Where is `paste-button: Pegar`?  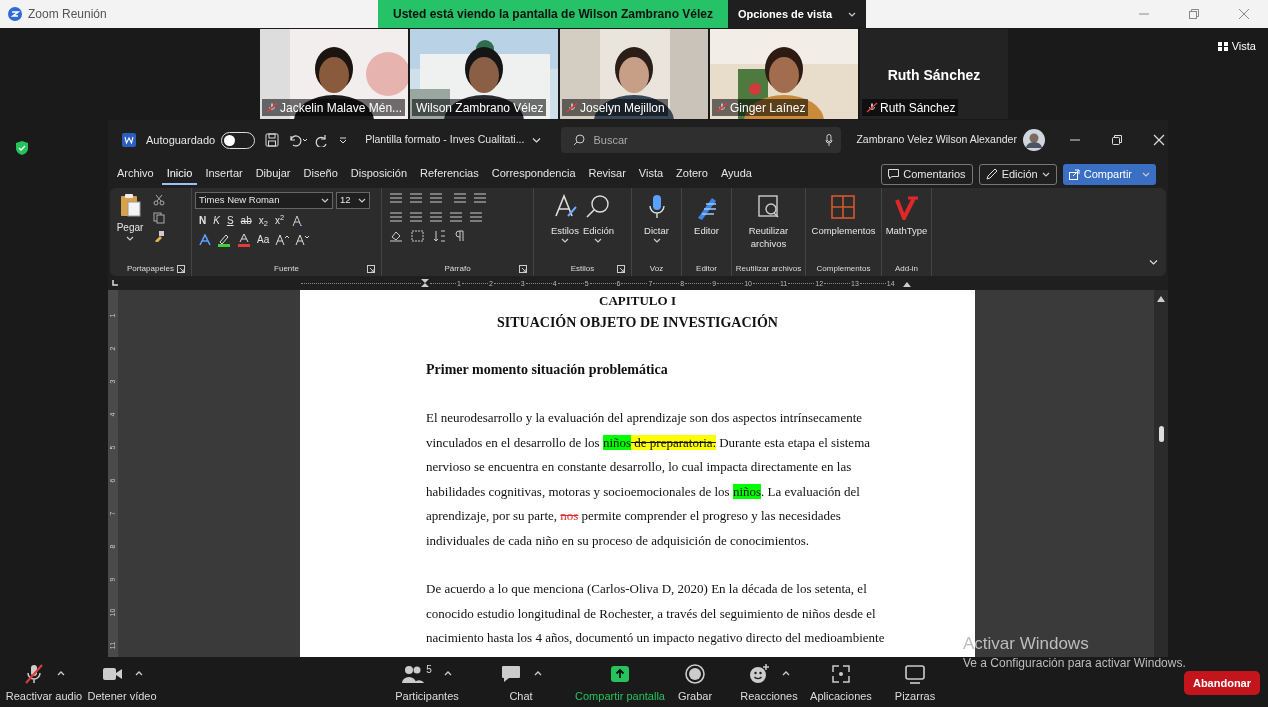
paste-button: Pegar is located at coordinates (130, 217).